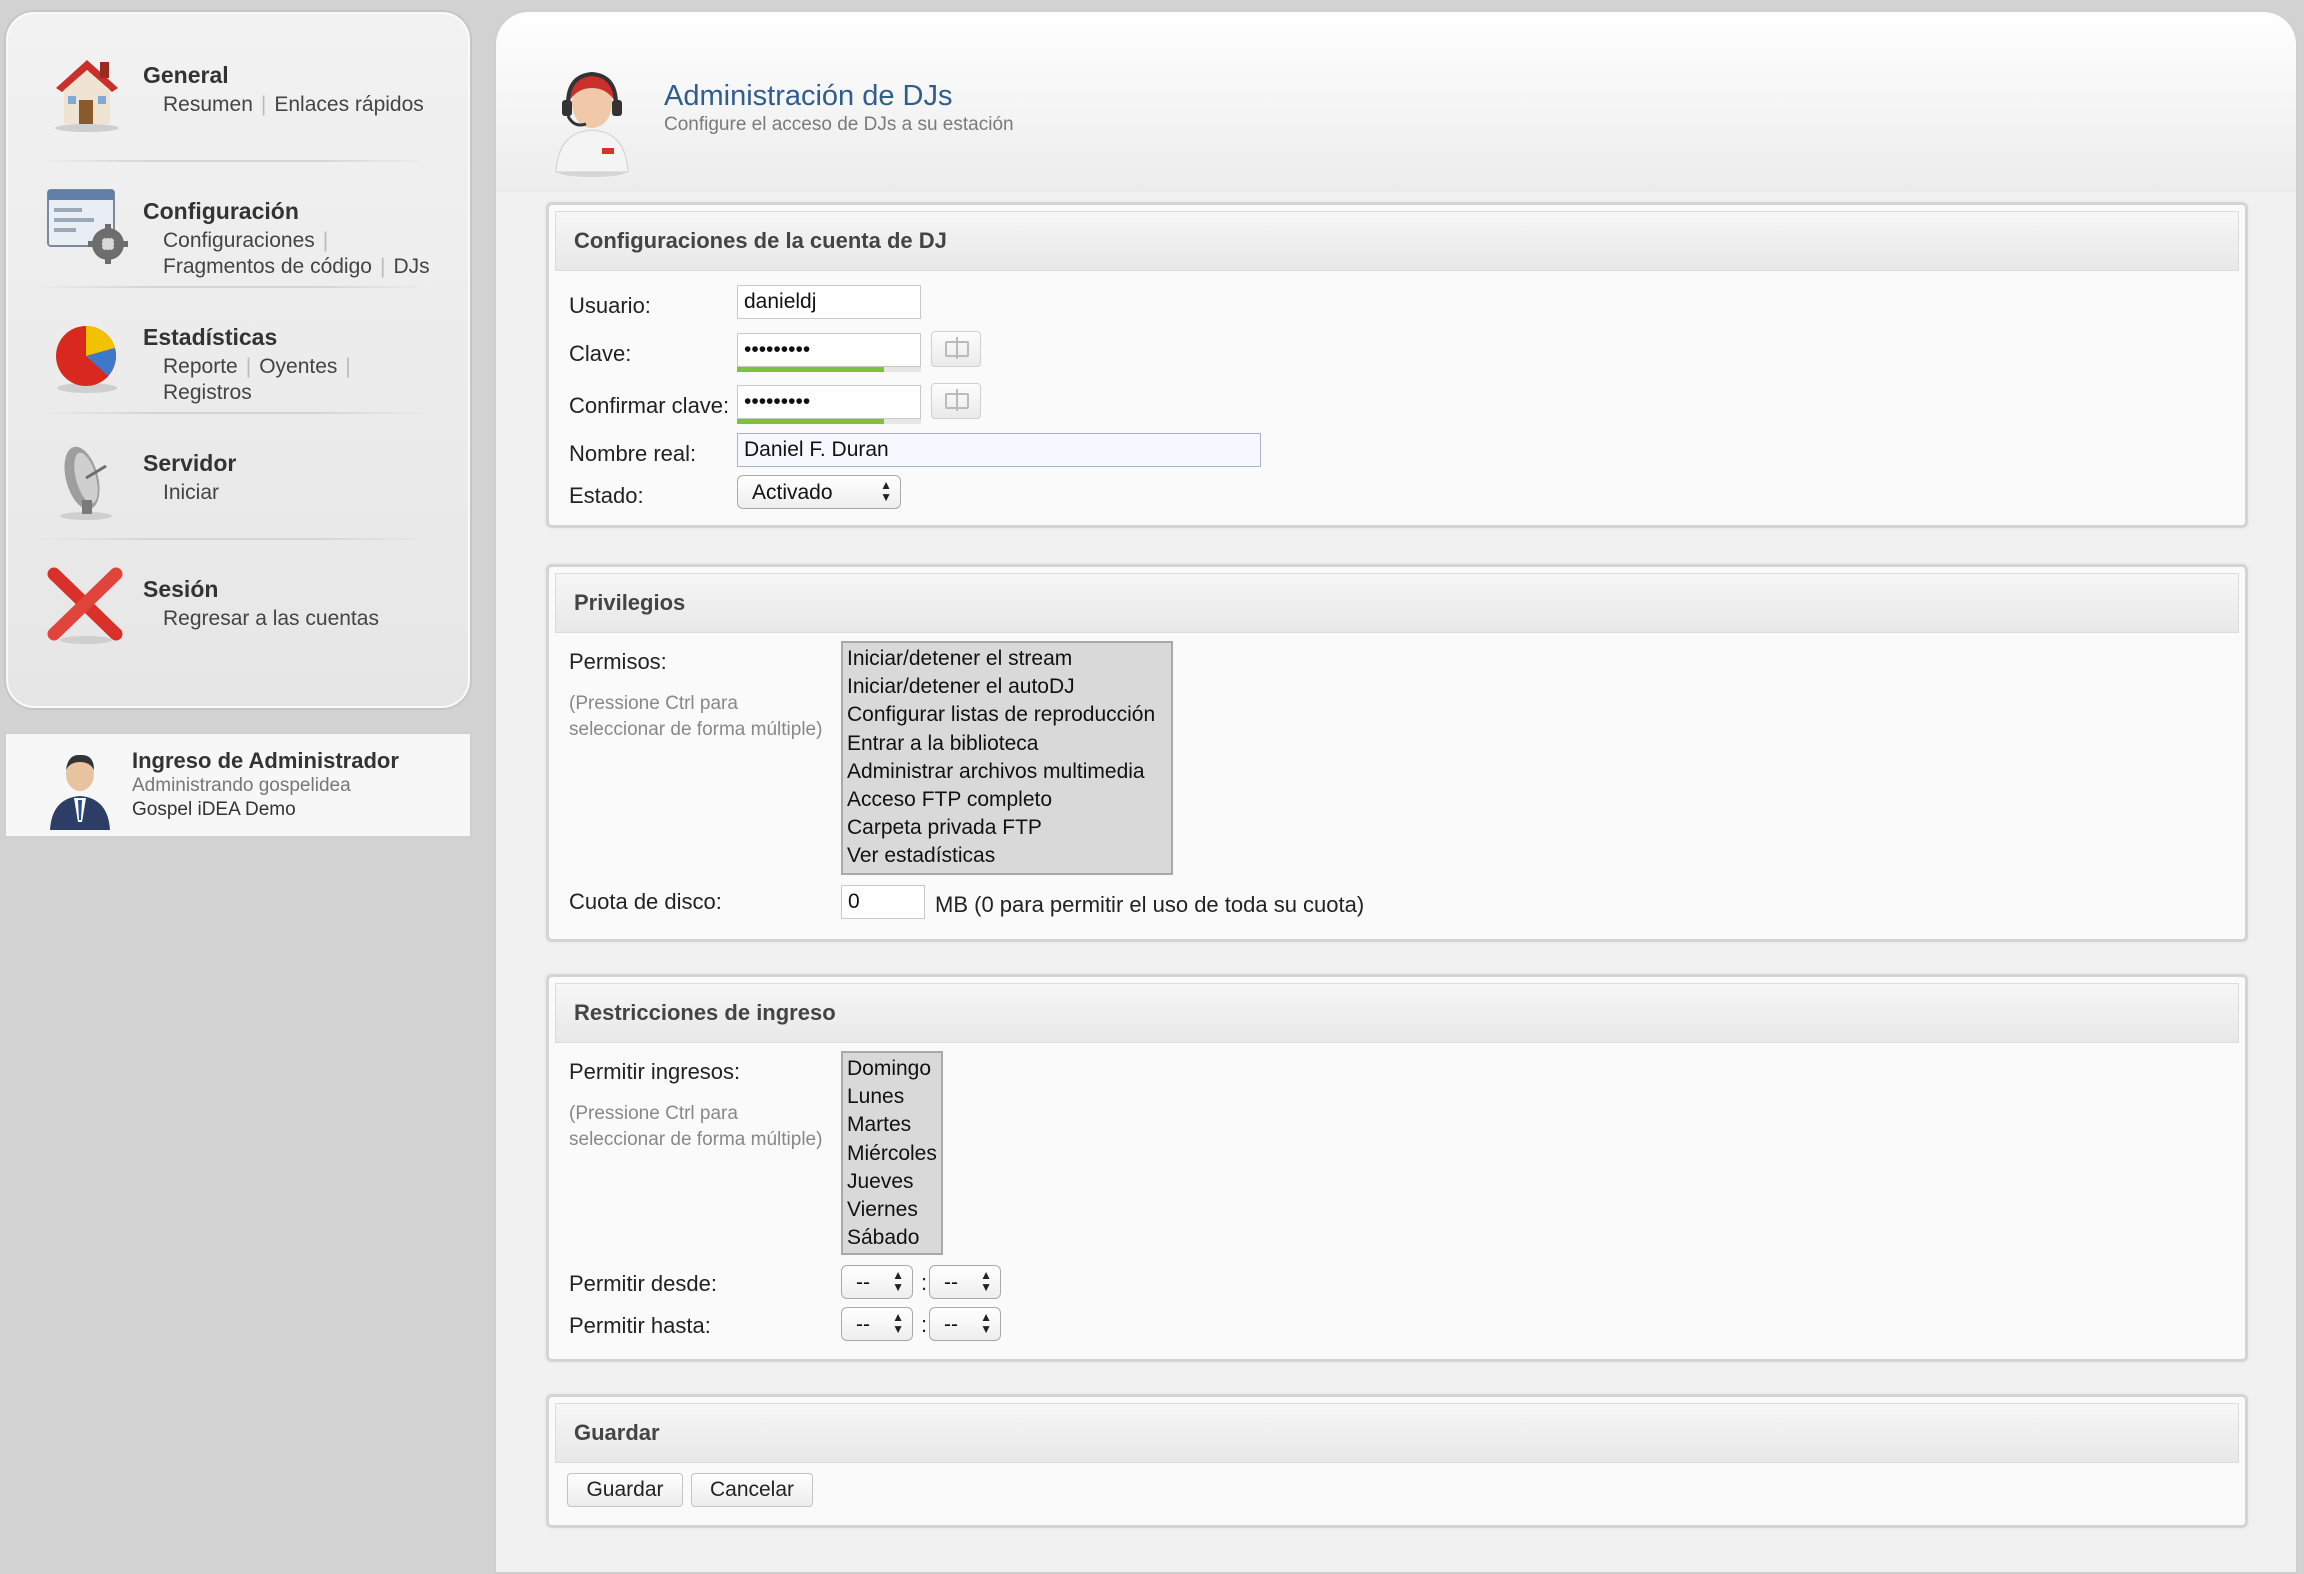 The image size is (2304, 1574). I want to click on page-subtitle: Configure el acceso de DJs a su estación, so click(839, 124).